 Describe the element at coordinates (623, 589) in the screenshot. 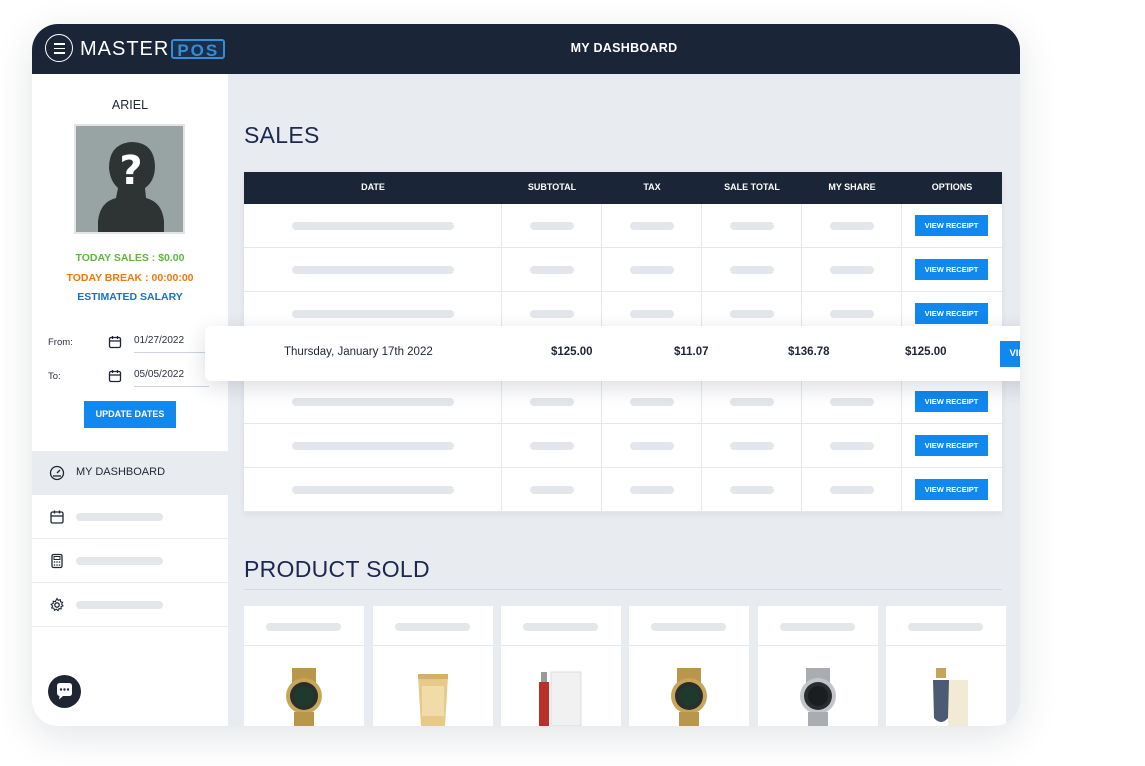

I see `section-divider` at that location.